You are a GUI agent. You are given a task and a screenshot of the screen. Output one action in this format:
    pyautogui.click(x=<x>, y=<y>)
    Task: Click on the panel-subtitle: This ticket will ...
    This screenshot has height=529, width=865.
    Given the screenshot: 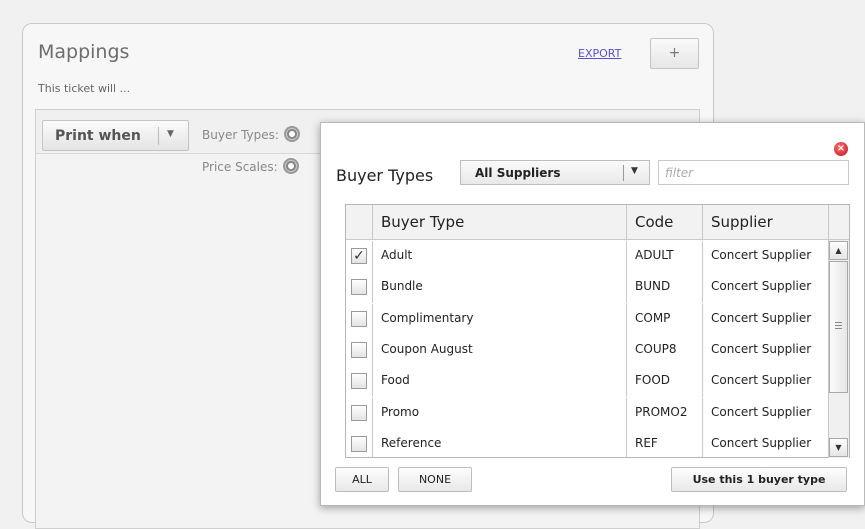 What is the action you would take?
    pyautogui.click(x=84, y=88)
    